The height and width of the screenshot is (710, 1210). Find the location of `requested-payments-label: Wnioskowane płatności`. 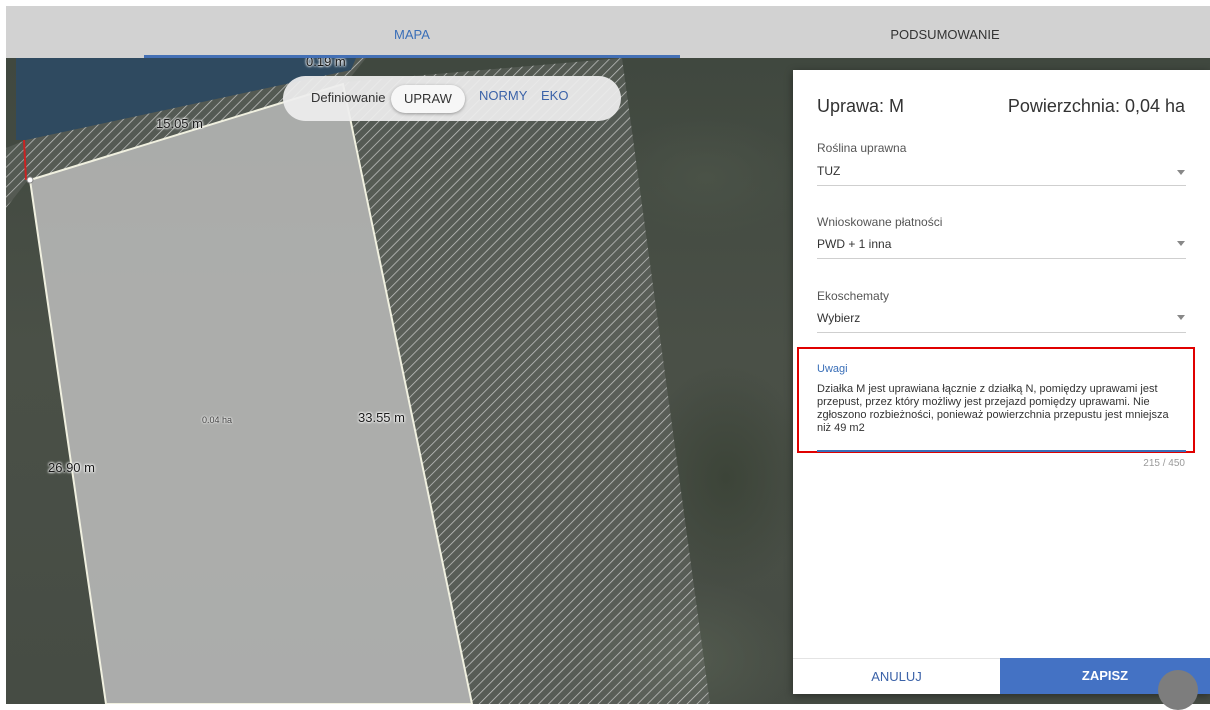

requested-payments-label: Wnioskowane płatności is located at coordinates (880, 222).